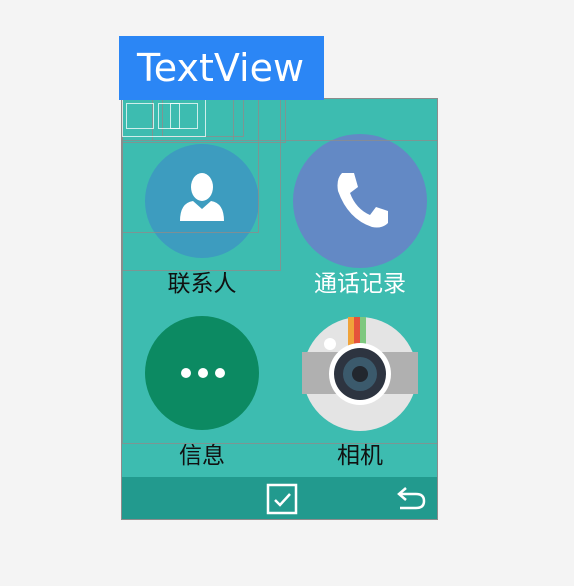 The image size is (574, 586). What do you see at coordinates (360, 284) in the screenshot?
I see `app-label-call-log: 通话记录` at bounding box center [360, 284].